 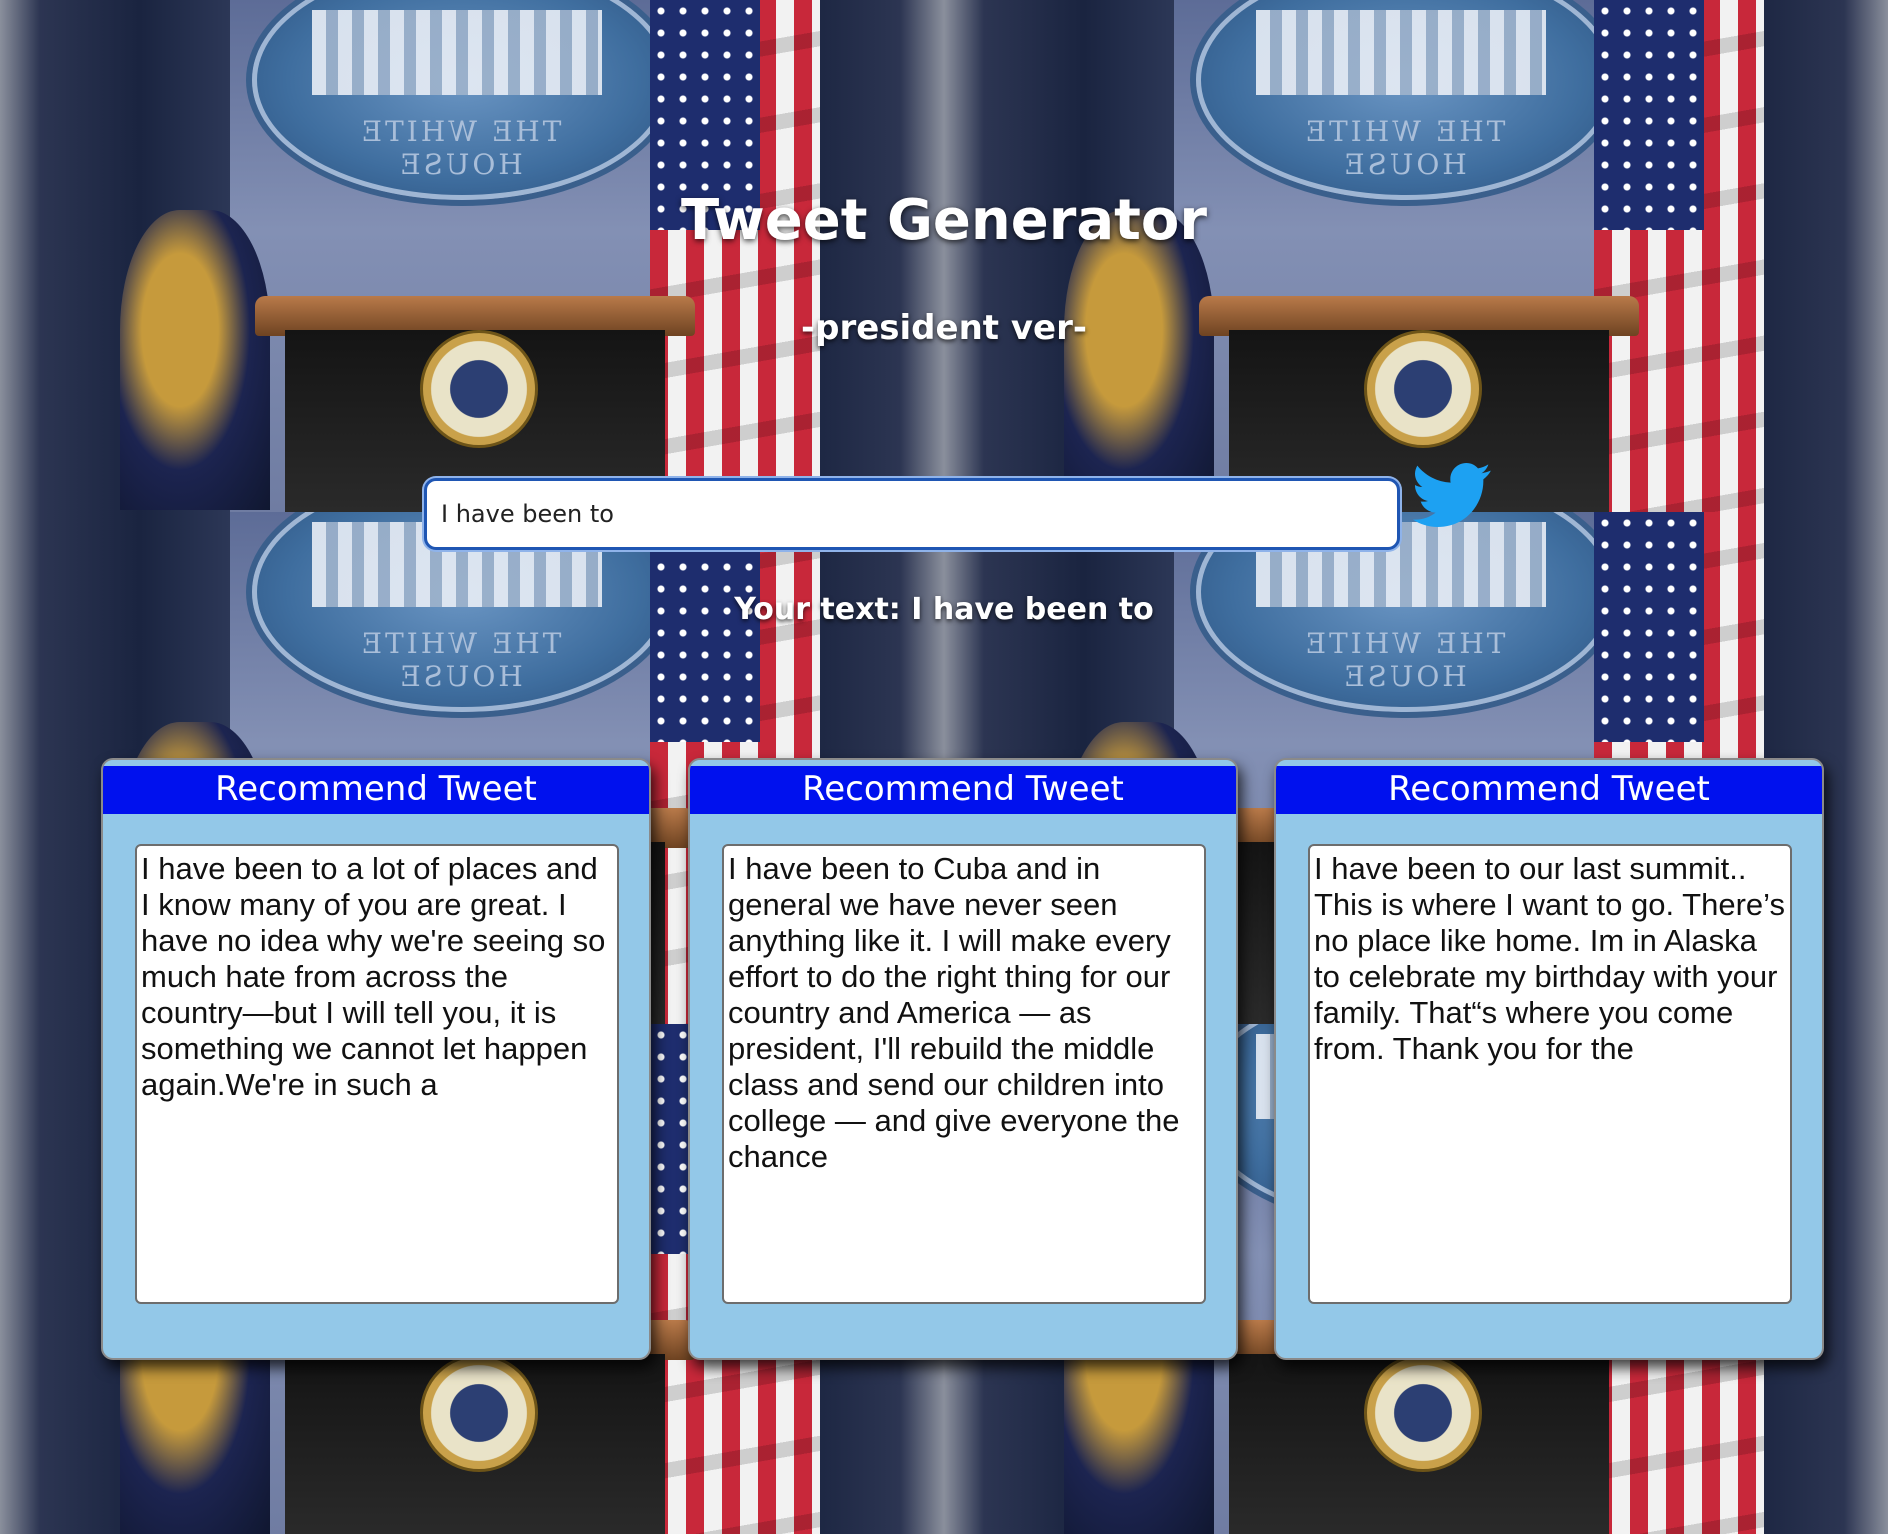 I want to click on page-title: Tweet Generator, so click(x=944, y=220).